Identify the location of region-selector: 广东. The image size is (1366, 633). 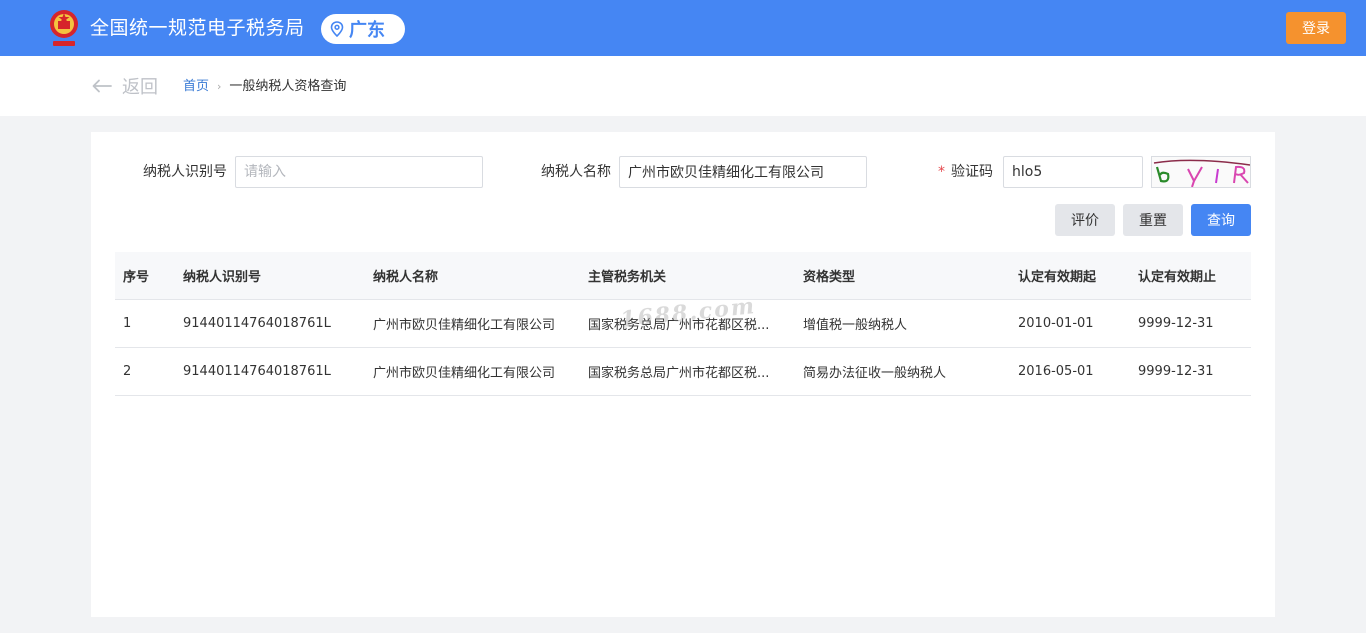
(363, 29).